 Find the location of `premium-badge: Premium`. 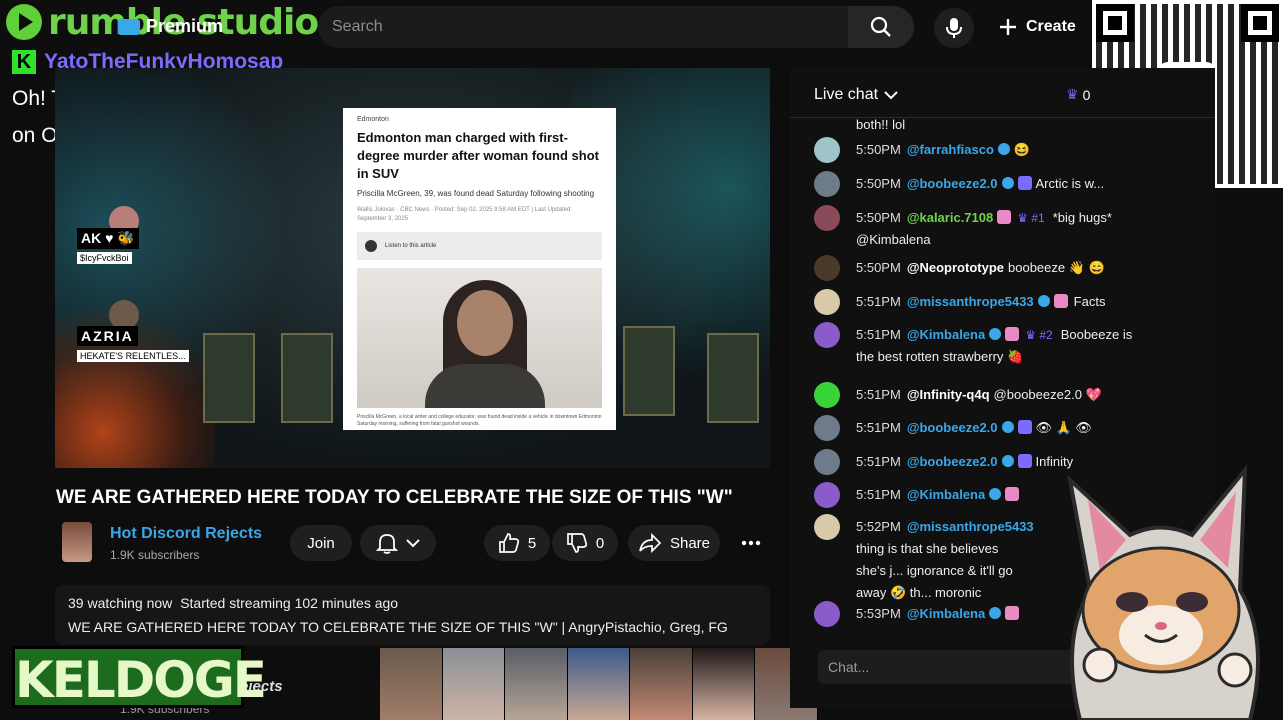

premium-badge: Premium is located at coordinates (170, 26).